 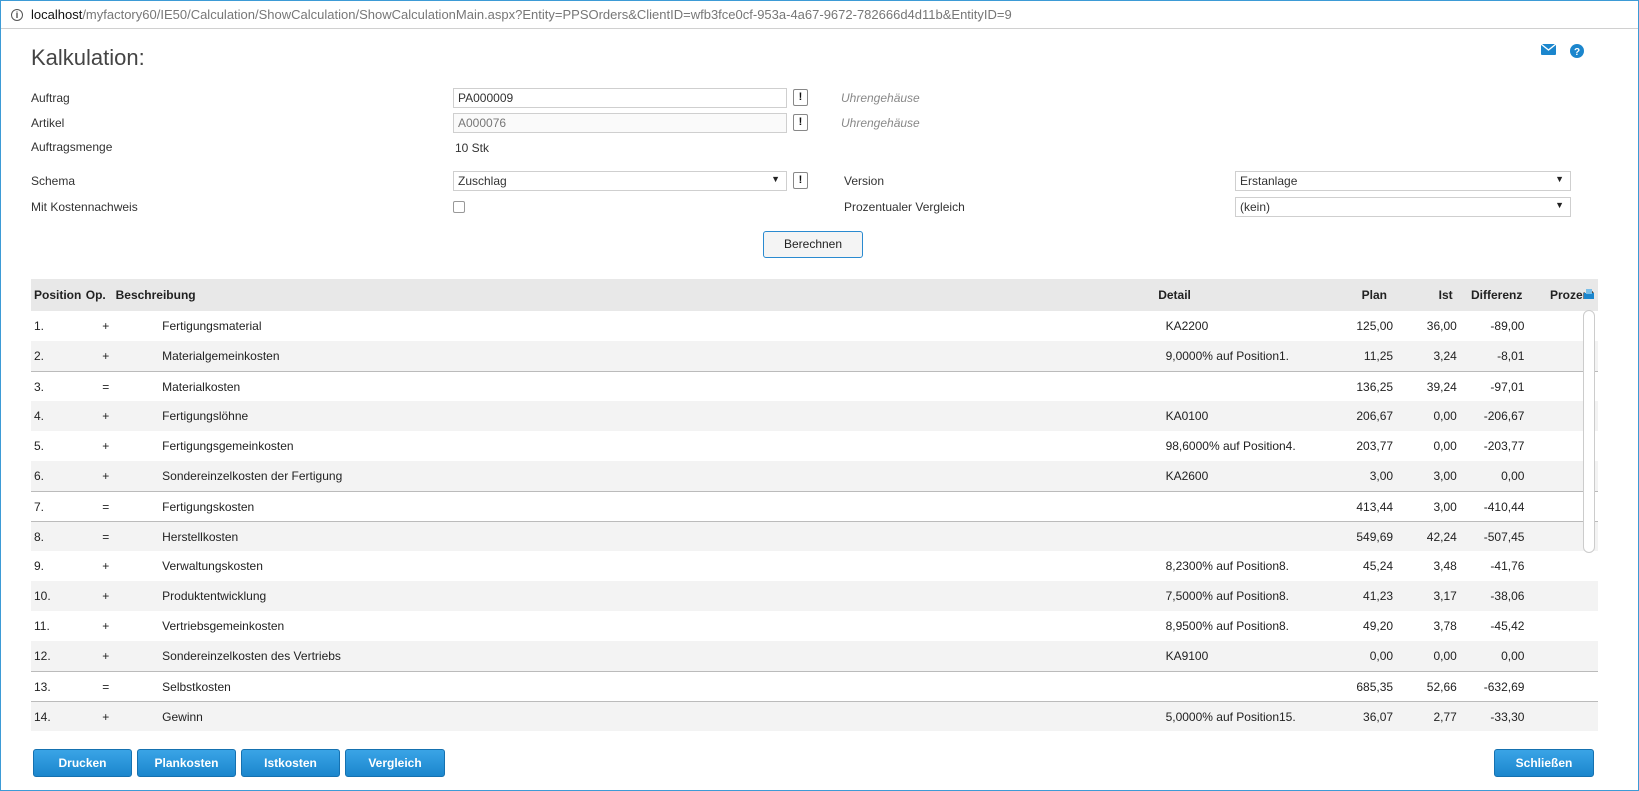 What do you see at coordinates (1346, 295) in the screenshot?
I see `col-plan: Plan` at bounding box center [1346, 295].